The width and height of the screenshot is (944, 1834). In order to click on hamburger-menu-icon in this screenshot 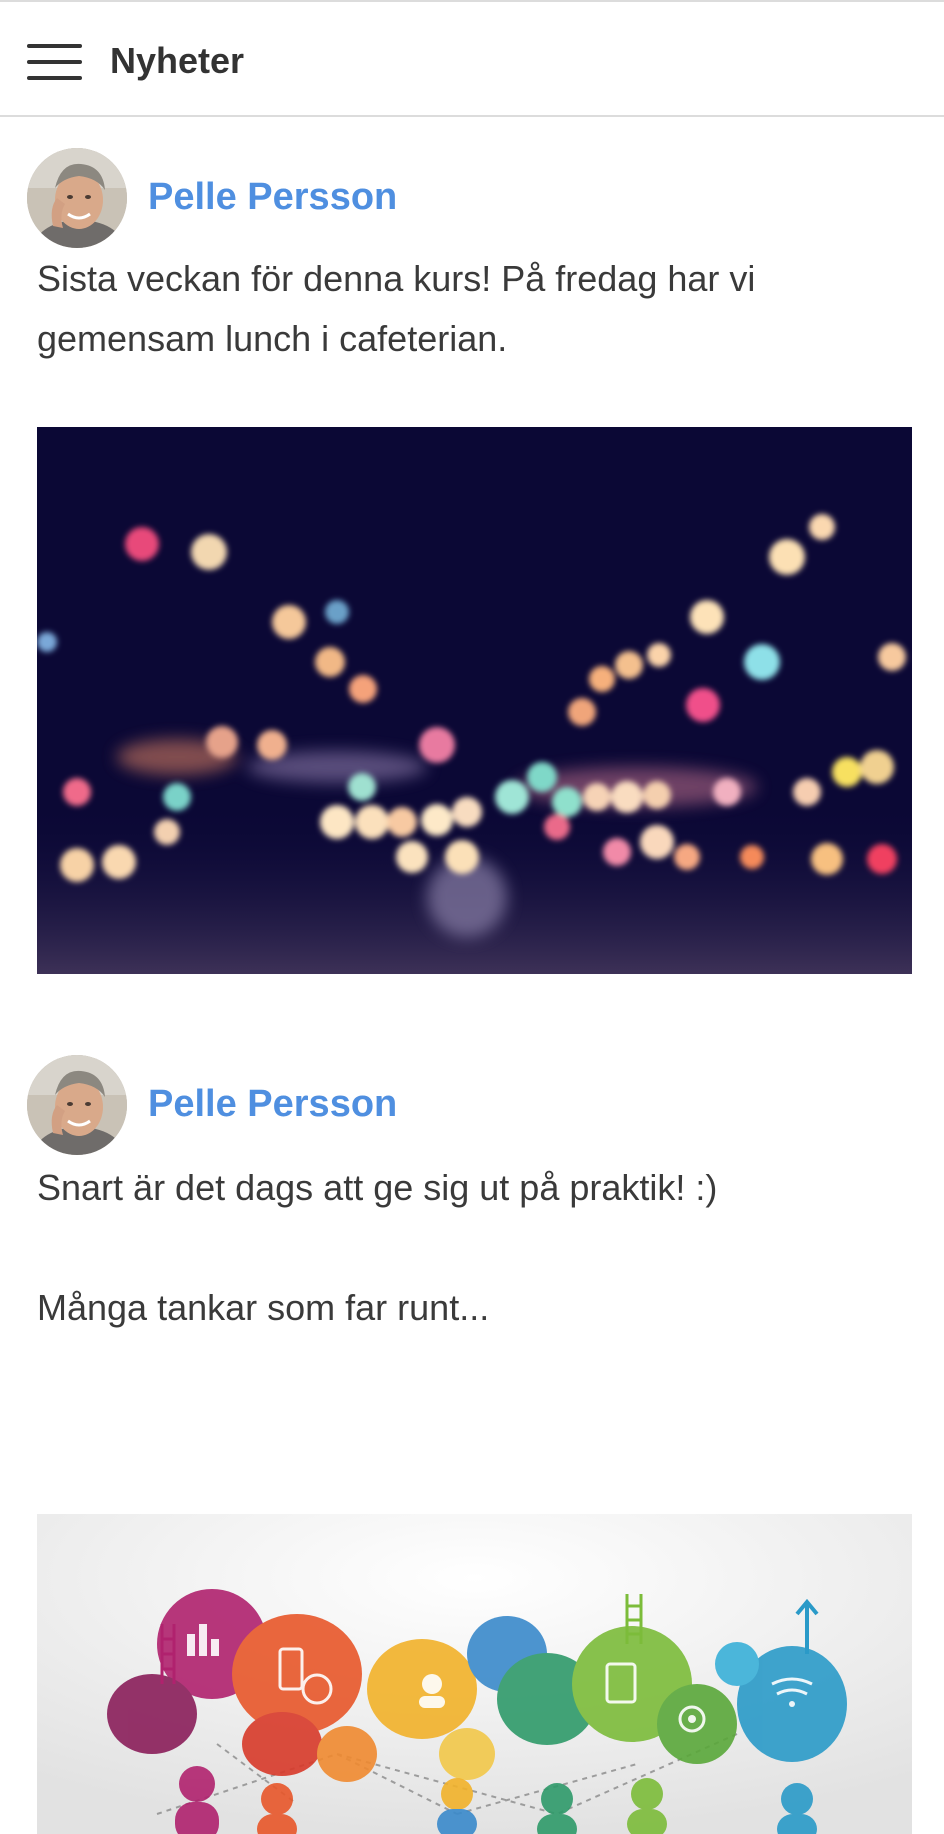, I will do `click(54, 62)`.